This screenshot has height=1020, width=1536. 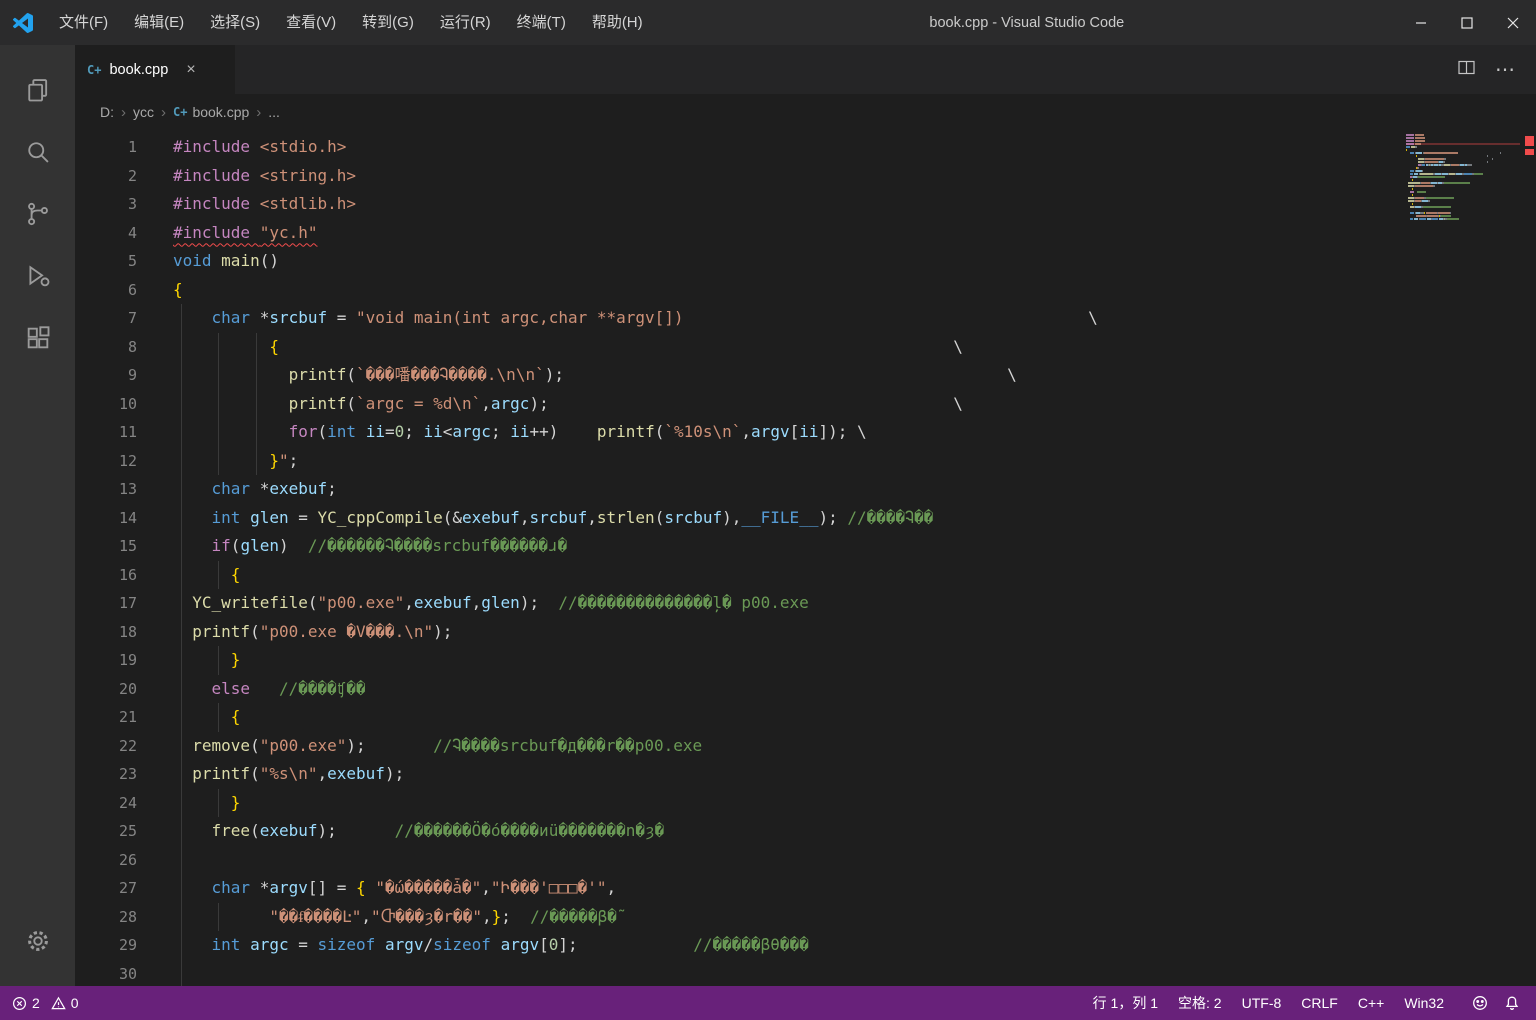 What do you see at coordinates (83, 22) in the screenshot?
I see `menu-item: 文件(F)` at bounding box center [83, 22].